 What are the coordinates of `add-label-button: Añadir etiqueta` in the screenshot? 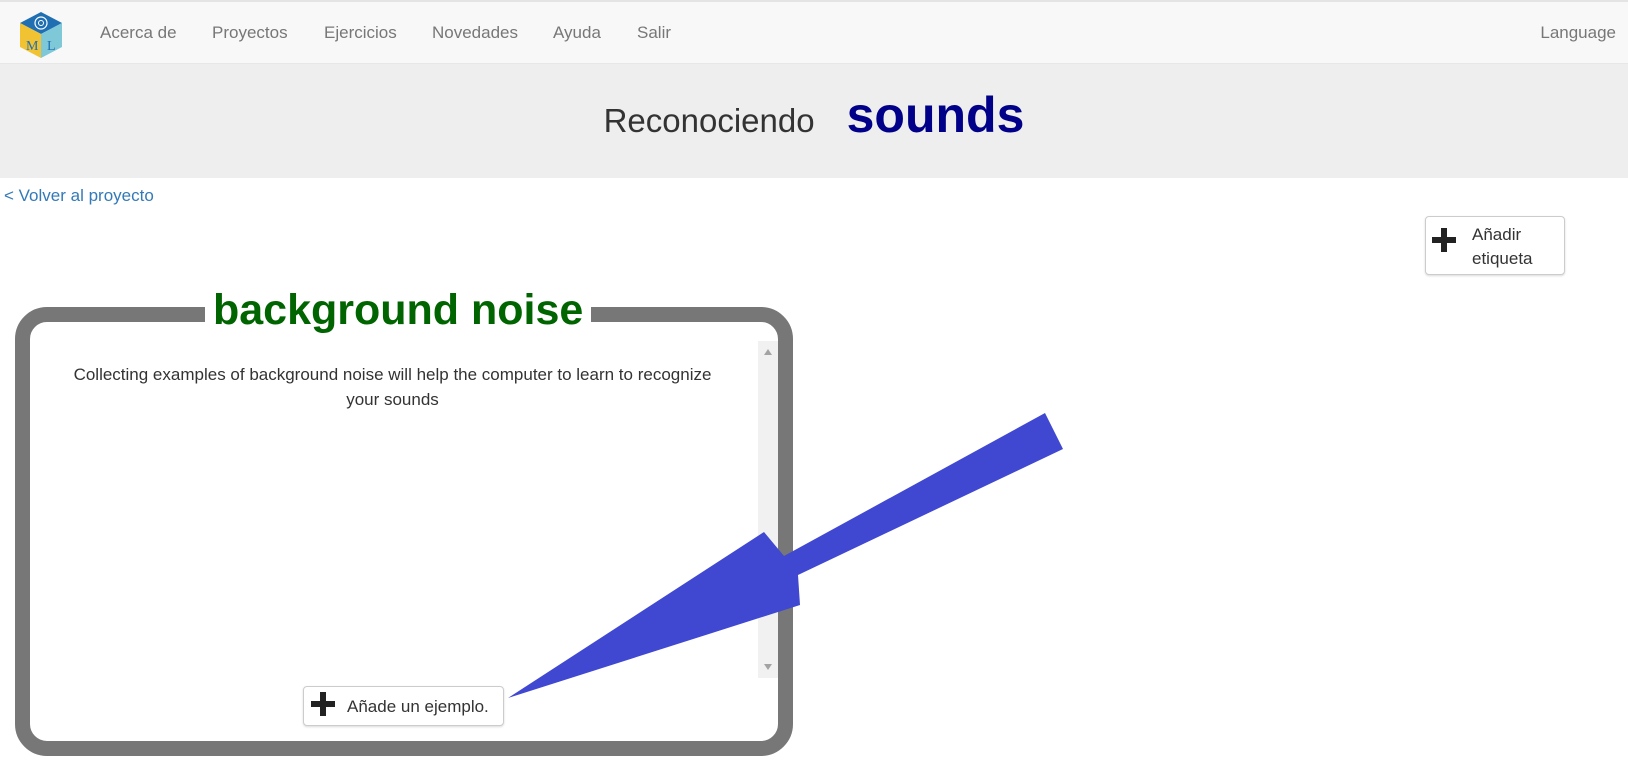 It's located at (1495, 245).